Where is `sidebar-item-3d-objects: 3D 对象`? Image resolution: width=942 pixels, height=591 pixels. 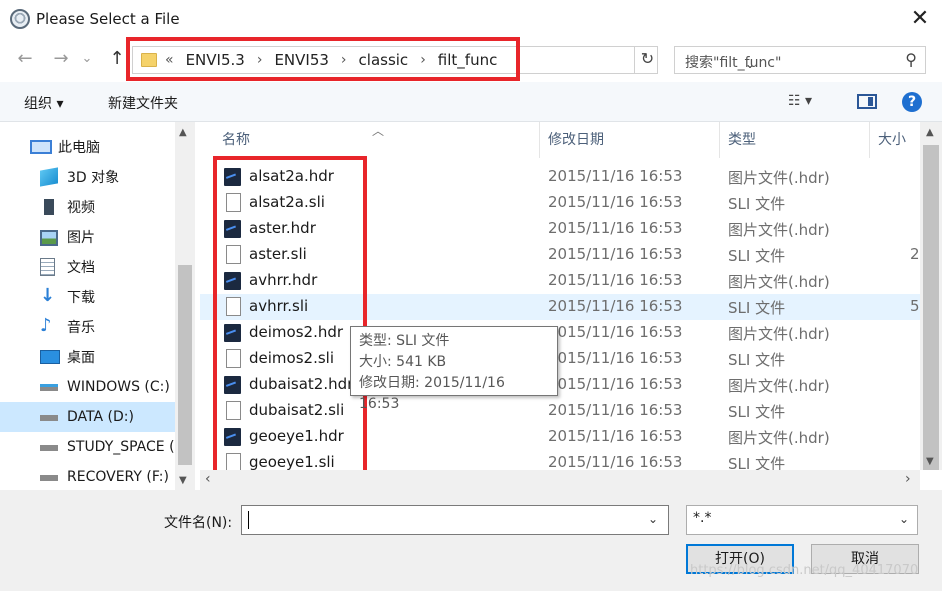
sidebar-item-3d-objects: 3D 对象 is located at coordinates (87, 177).